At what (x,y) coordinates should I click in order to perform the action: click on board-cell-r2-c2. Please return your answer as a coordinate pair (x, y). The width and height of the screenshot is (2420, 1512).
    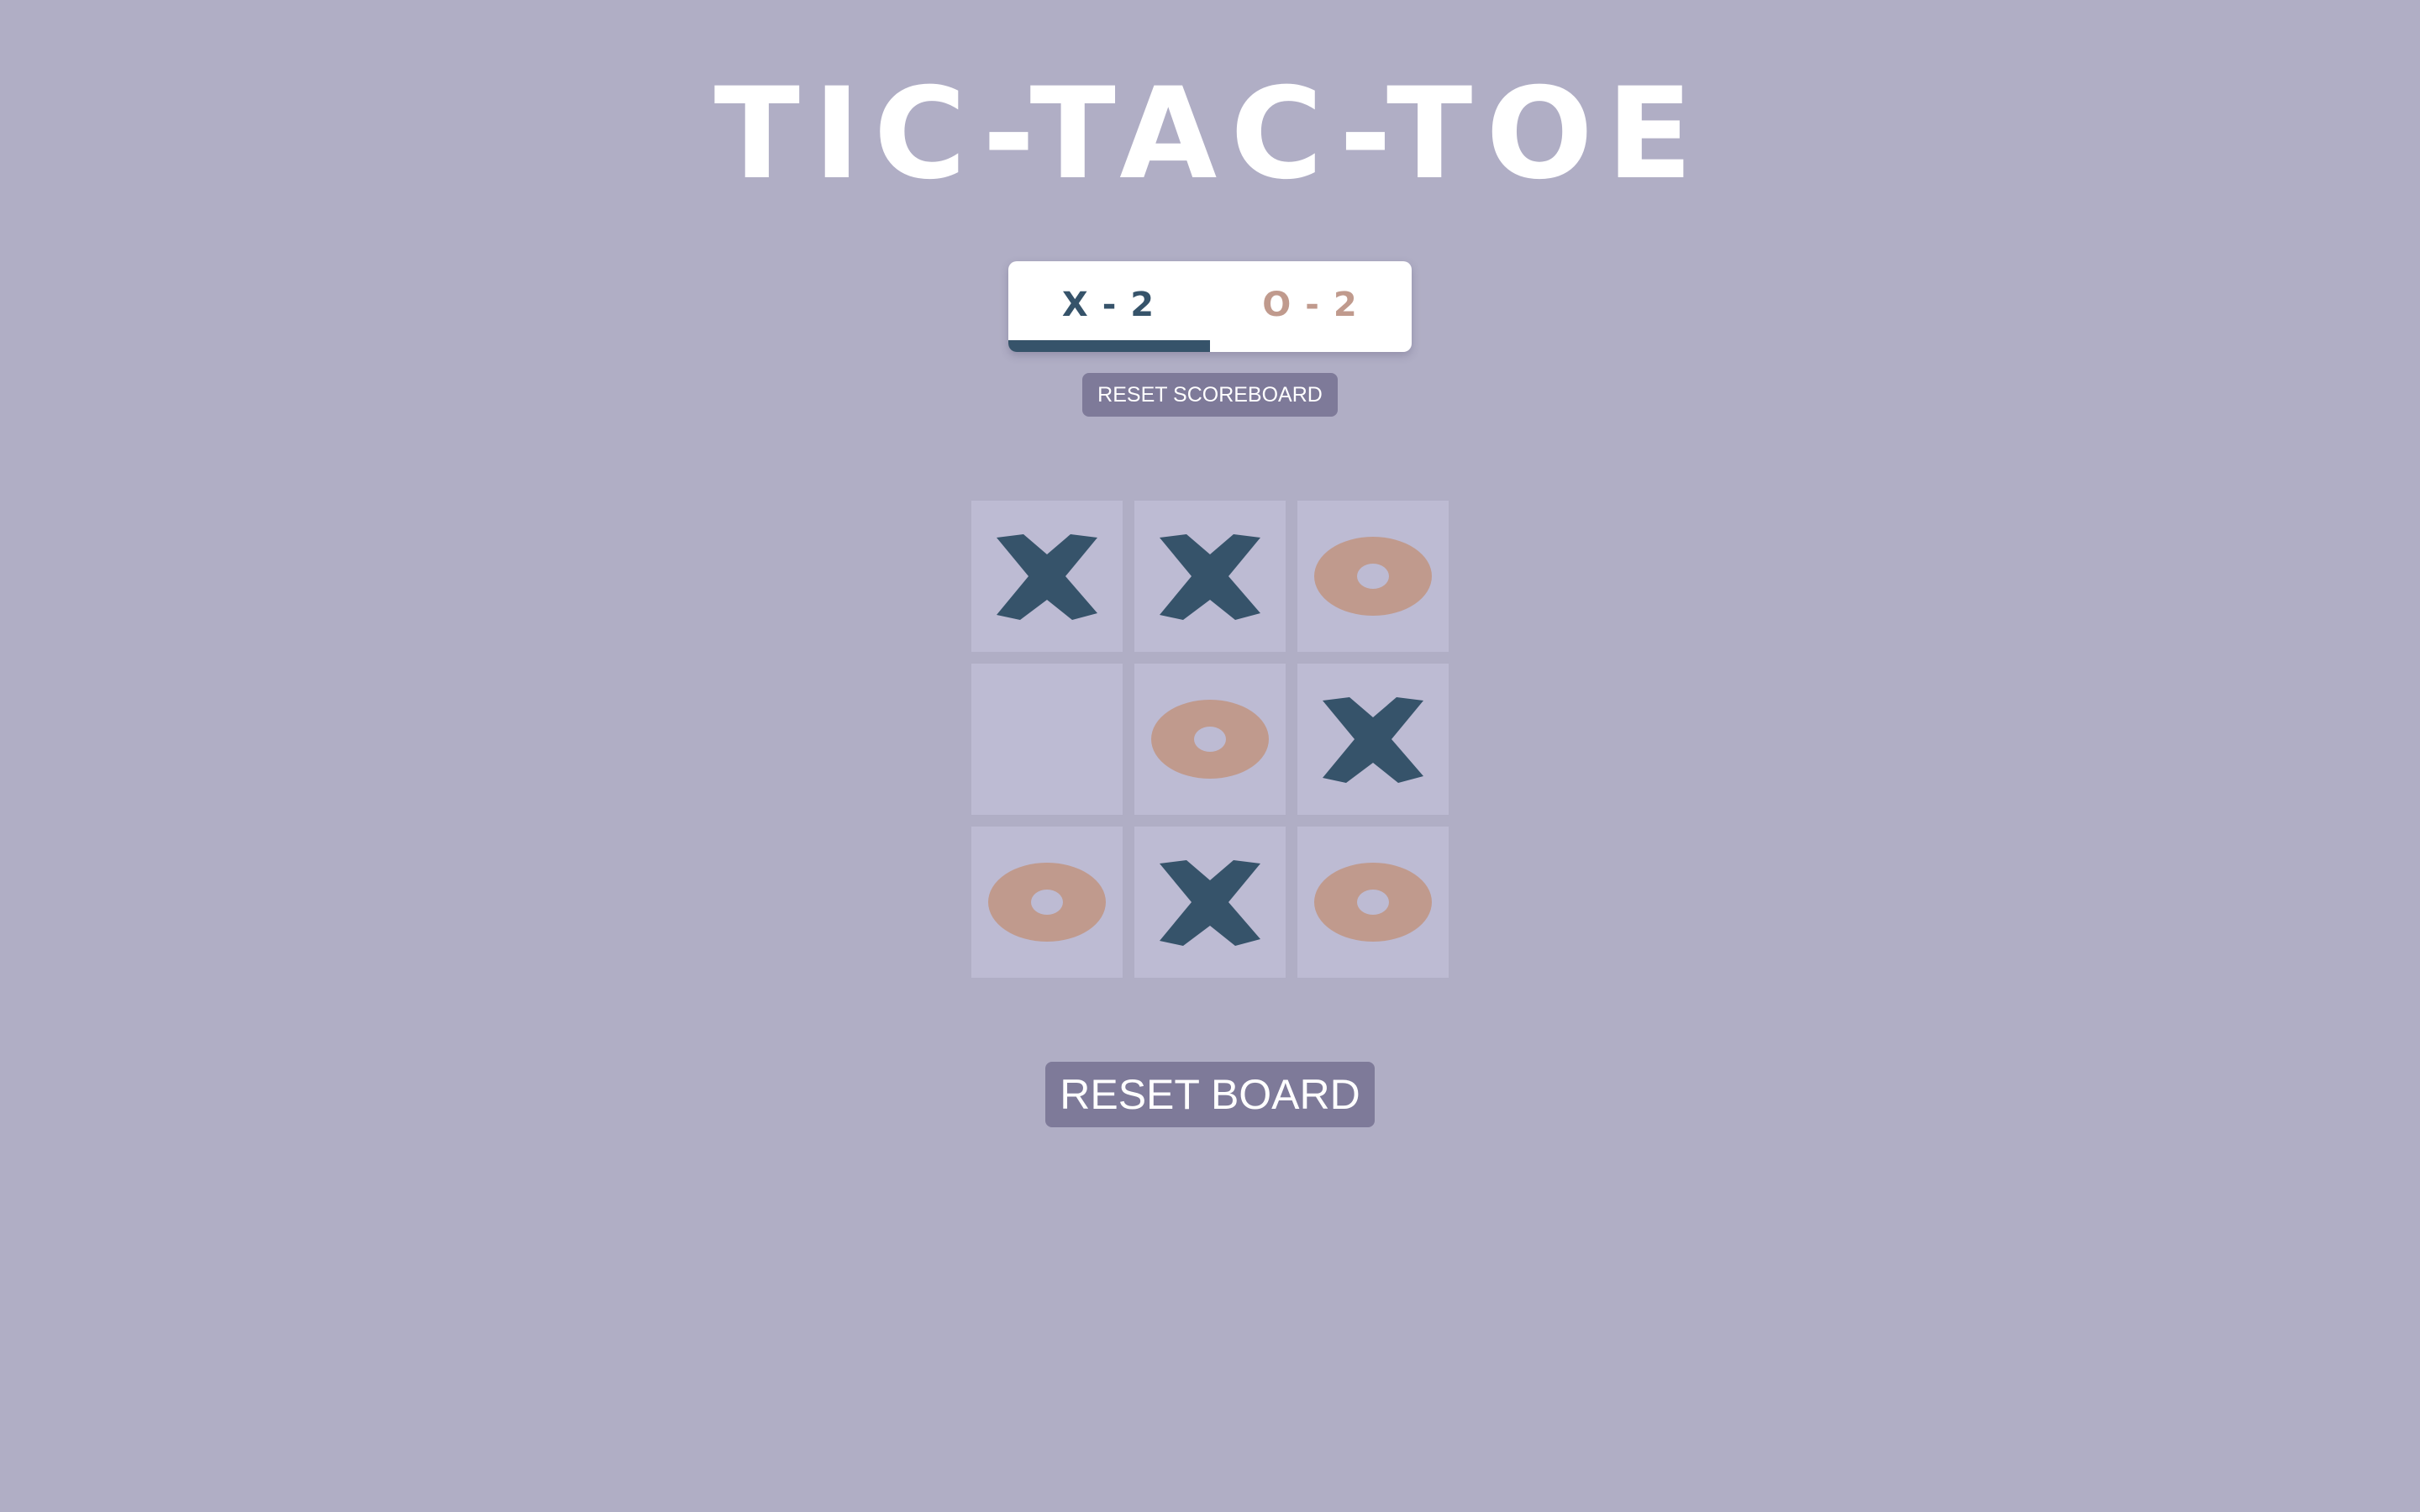
    Looking at the image, I should click on (1210, 739).